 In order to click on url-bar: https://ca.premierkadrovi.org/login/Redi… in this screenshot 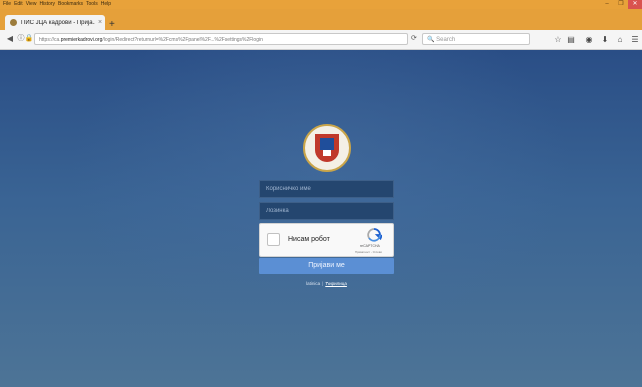, I will do `click(221, 39)`.